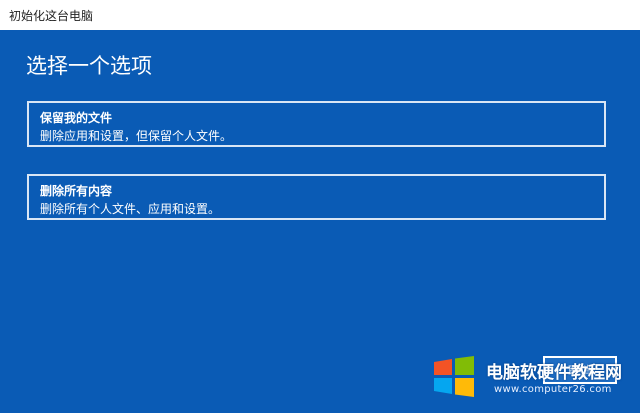 Image resolution: width=640 pixels, height=413 pixels. Describe the element at coordinates (316, 124) in the screenshot. I see `keep-my-files-option: 保留我的文件 删除应用和设置，但保留个人文件。` at that location.